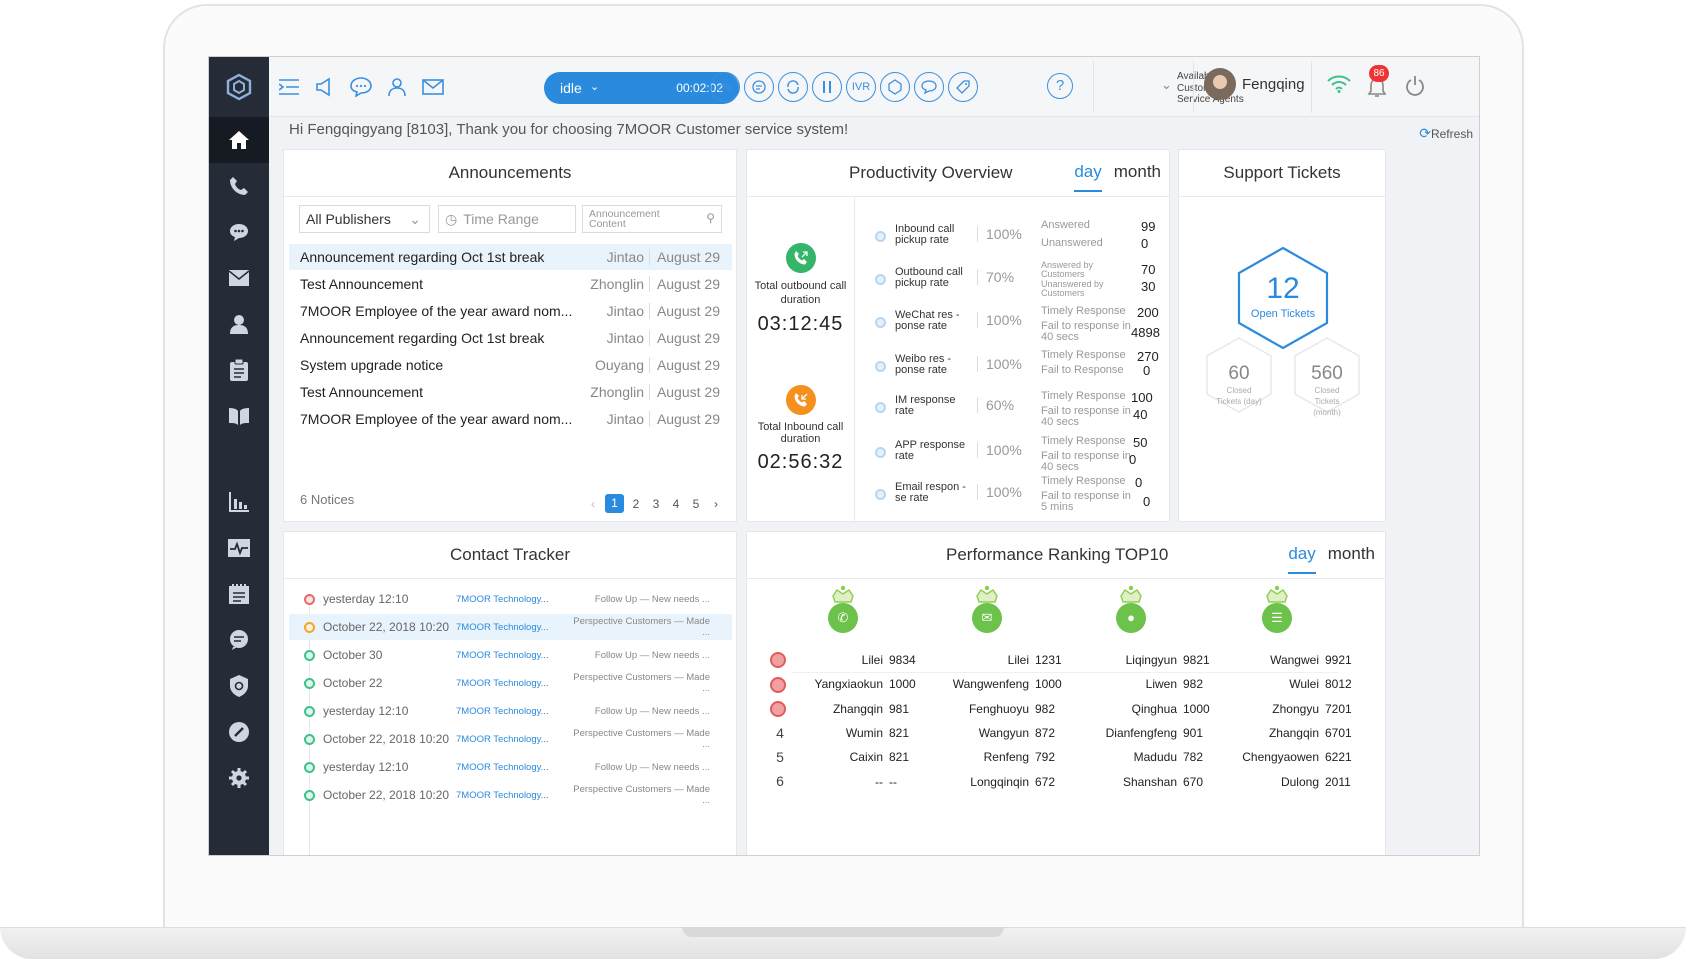  Describe the element at coordinates (684, 419) in the screenshot. I see `announcement-date: August 29` at that location.